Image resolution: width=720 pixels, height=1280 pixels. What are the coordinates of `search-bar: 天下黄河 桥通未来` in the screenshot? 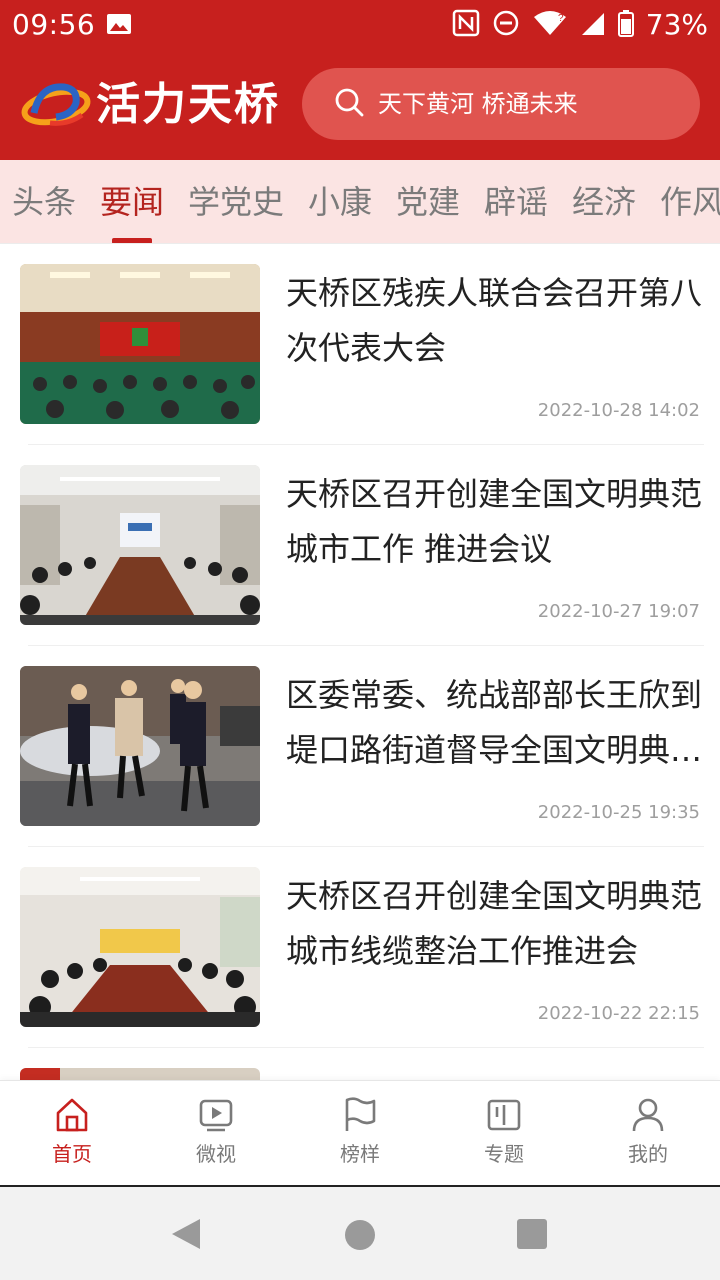 It's located at (501, 104).